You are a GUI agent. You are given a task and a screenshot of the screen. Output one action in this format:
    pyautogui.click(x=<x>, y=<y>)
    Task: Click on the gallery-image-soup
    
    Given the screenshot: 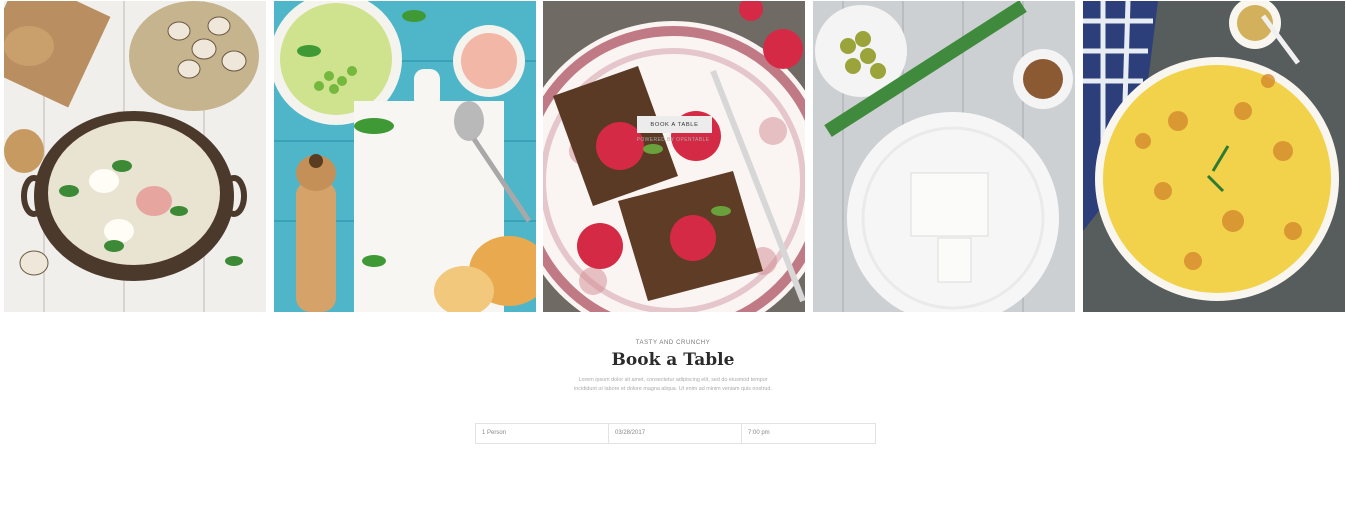 What is the action you would take?
    pyautogui.click(x=135, y=156)
    